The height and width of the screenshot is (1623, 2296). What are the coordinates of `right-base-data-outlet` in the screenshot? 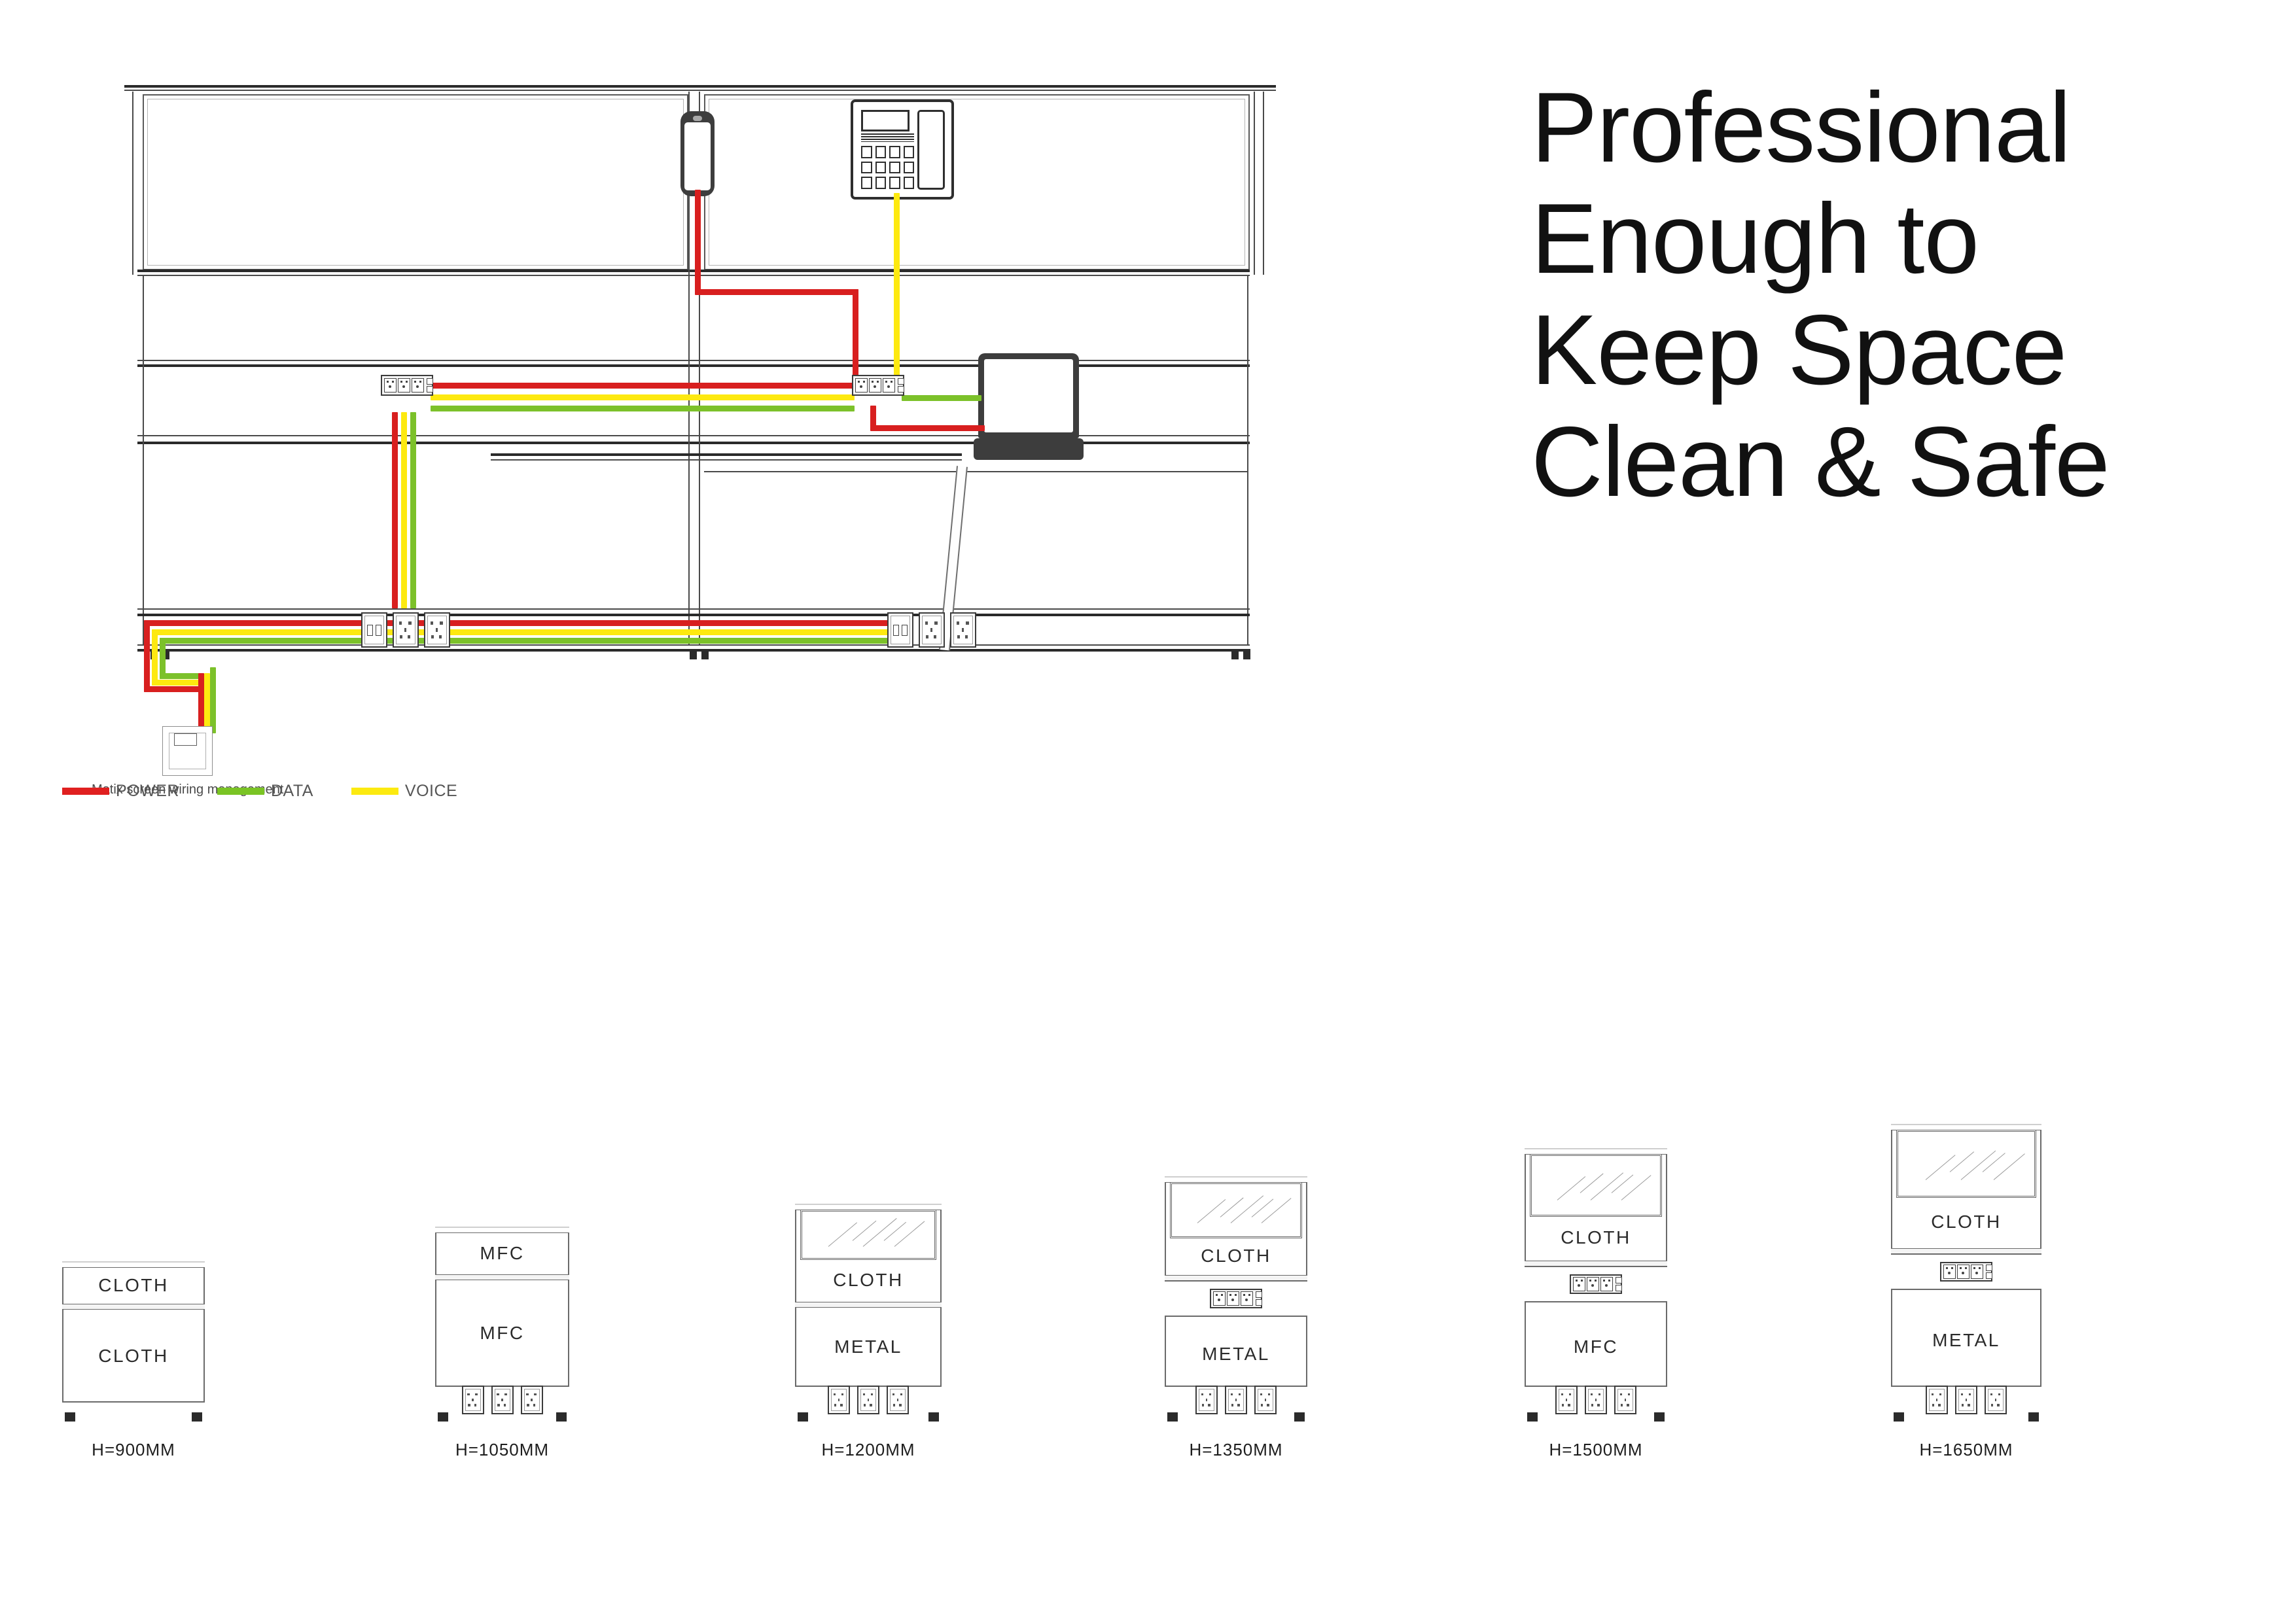 It's located at (900, 630).